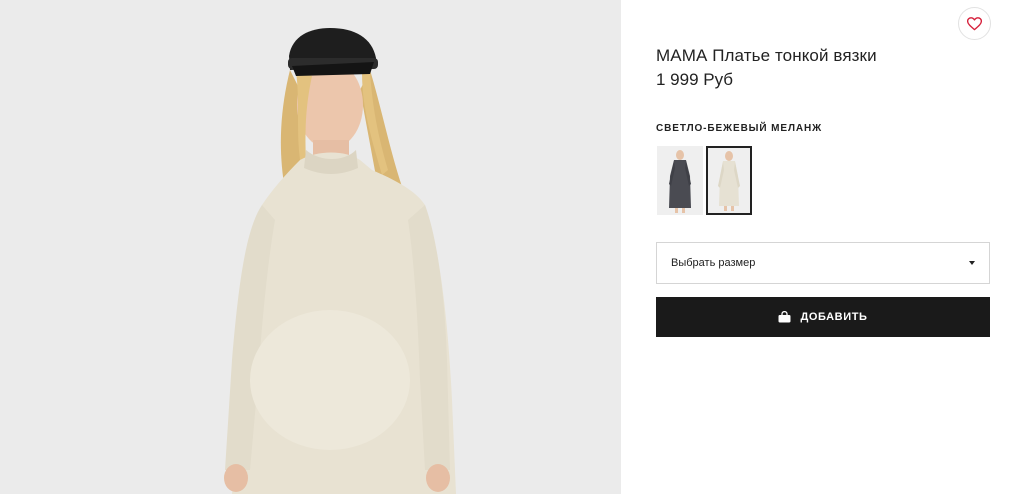 This screenshot has height=494, width=1024. I want to click on add-to-favorites-button, so click(974, 23).